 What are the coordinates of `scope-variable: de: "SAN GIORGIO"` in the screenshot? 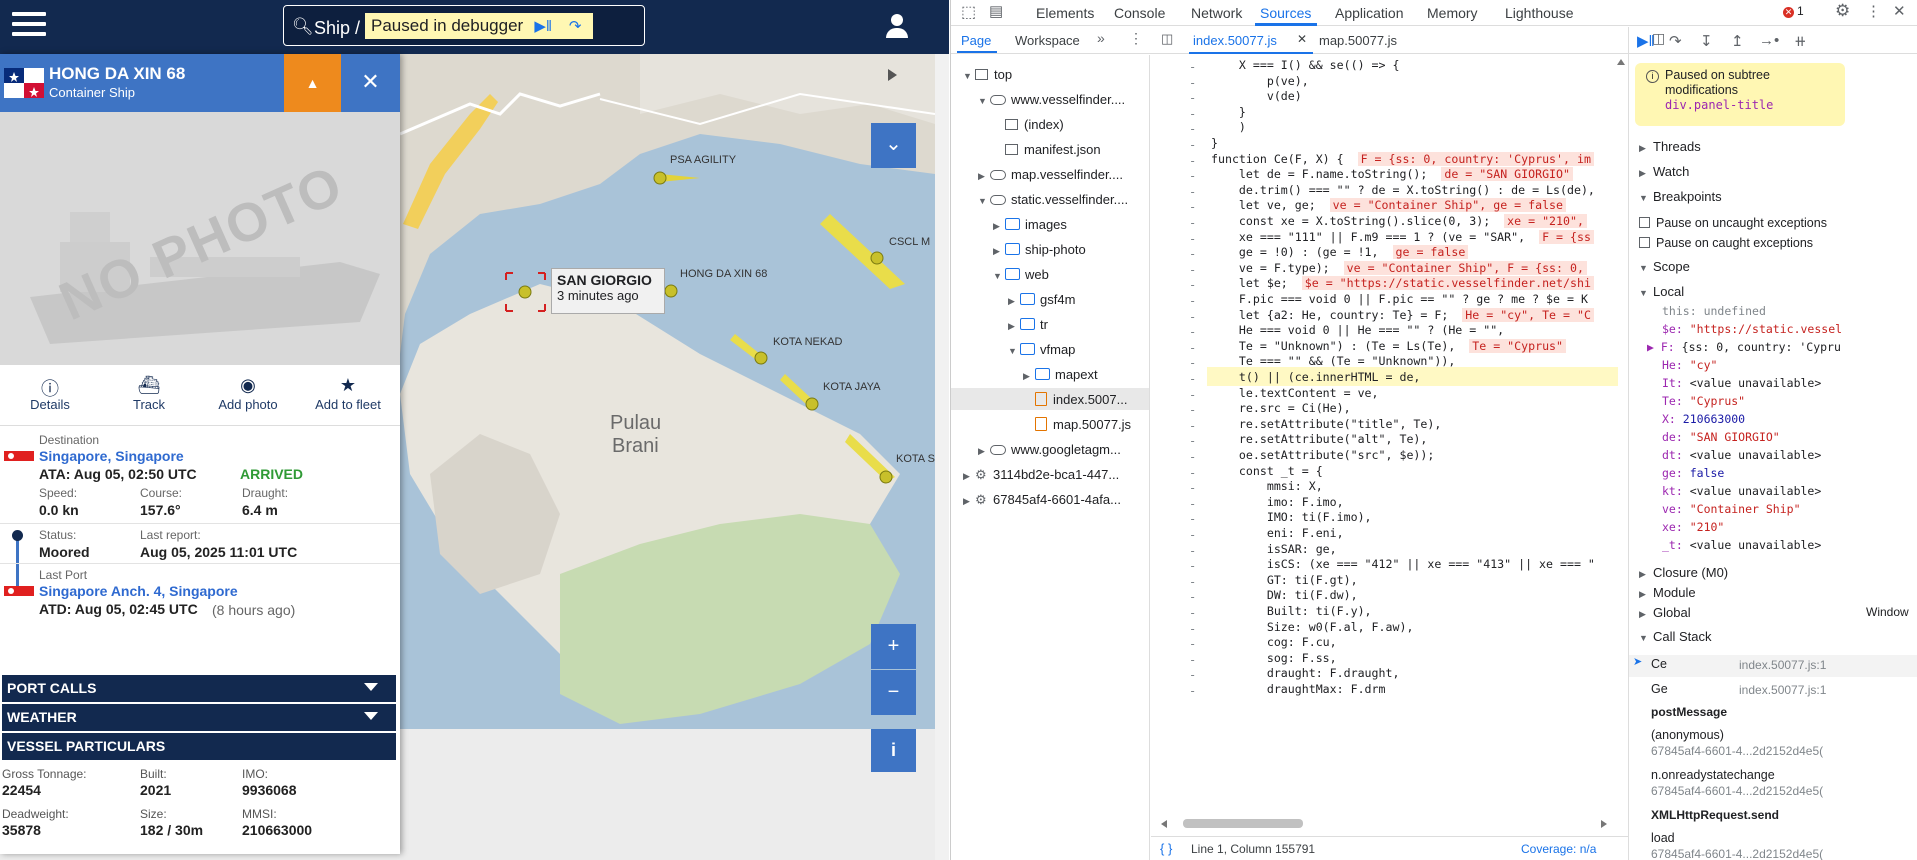 It's located at (1721, 437).